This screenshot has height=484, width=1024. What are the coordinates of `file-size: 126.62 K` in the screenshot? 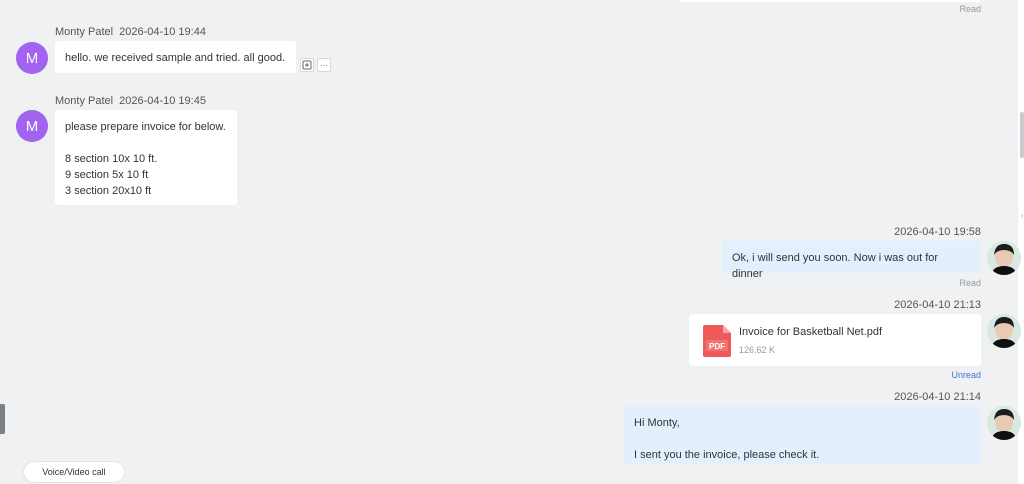 It's located at (757, 350).